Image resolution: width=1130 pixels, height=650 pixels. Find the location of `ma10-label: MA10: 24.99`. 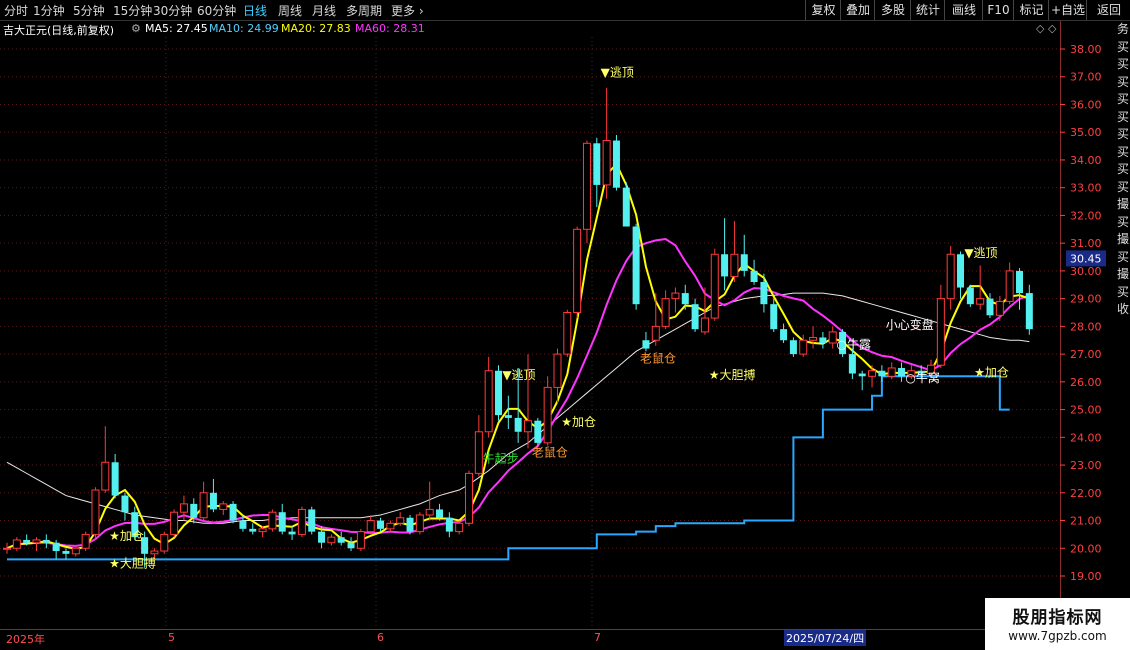

ma10-label: MA10: 24.99 is located at coordinates (244, 28).